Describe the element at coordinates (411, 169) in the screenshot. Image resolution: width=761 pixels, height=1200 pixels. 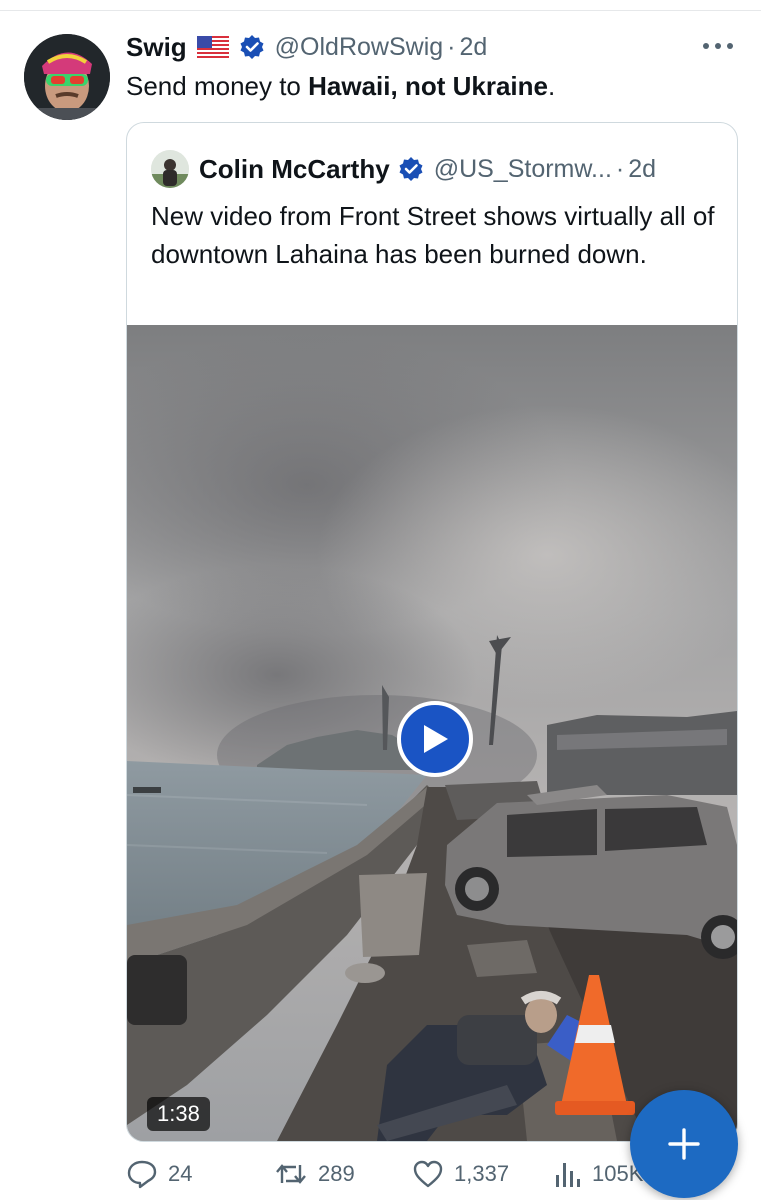
I see `quoted-verified-badge-icon` at that location.